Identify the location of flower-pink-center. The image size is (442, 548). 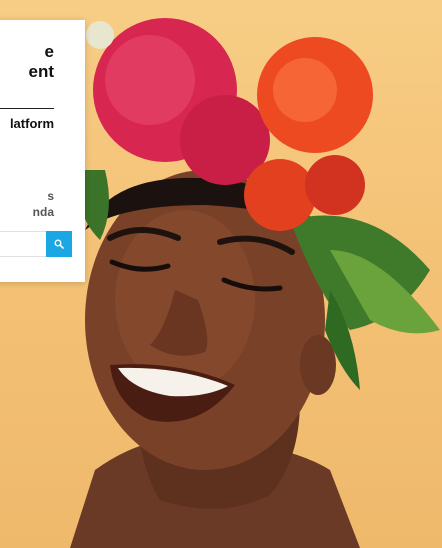
(150, 80).